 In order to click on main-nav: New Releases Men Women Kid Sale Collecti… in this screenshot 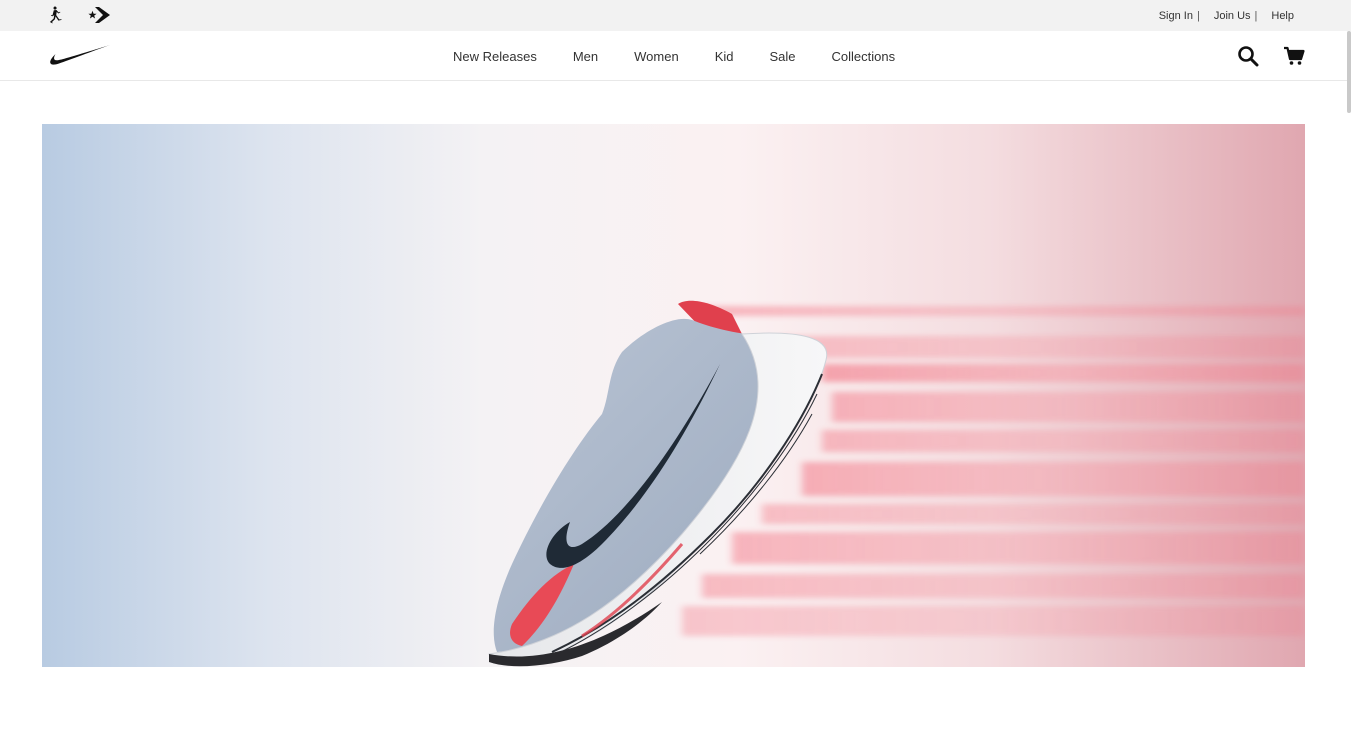, I will do `click(674, 56)`.